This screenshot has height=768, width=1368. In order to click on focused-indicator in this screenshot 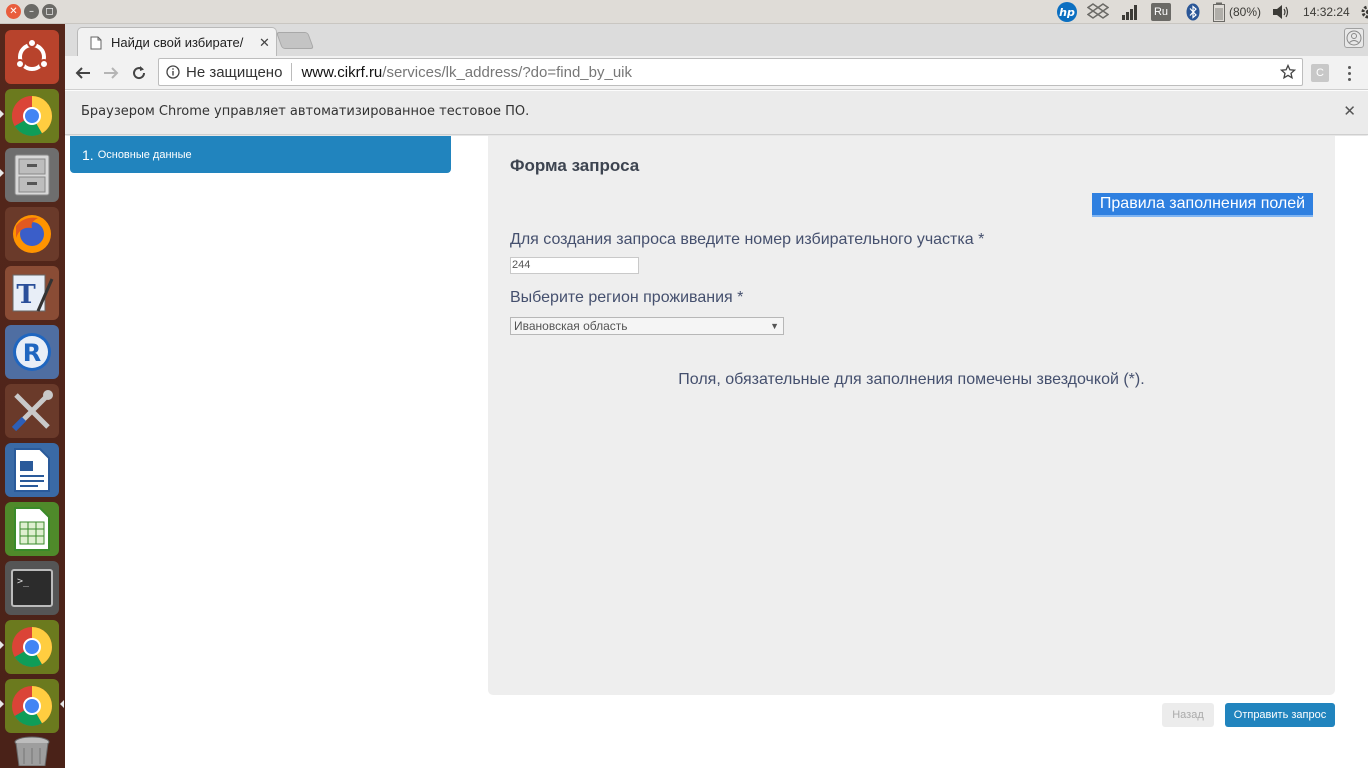, I will do `click(62, 704)`.